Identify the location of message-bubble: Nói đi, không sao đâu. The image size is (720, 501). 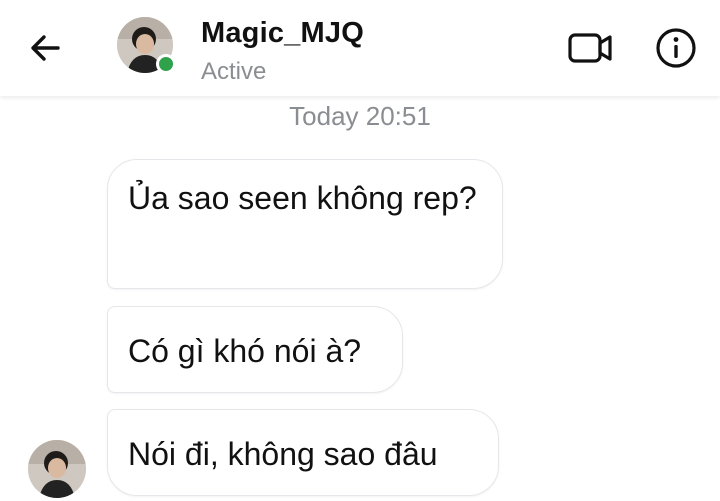
(303, 452).